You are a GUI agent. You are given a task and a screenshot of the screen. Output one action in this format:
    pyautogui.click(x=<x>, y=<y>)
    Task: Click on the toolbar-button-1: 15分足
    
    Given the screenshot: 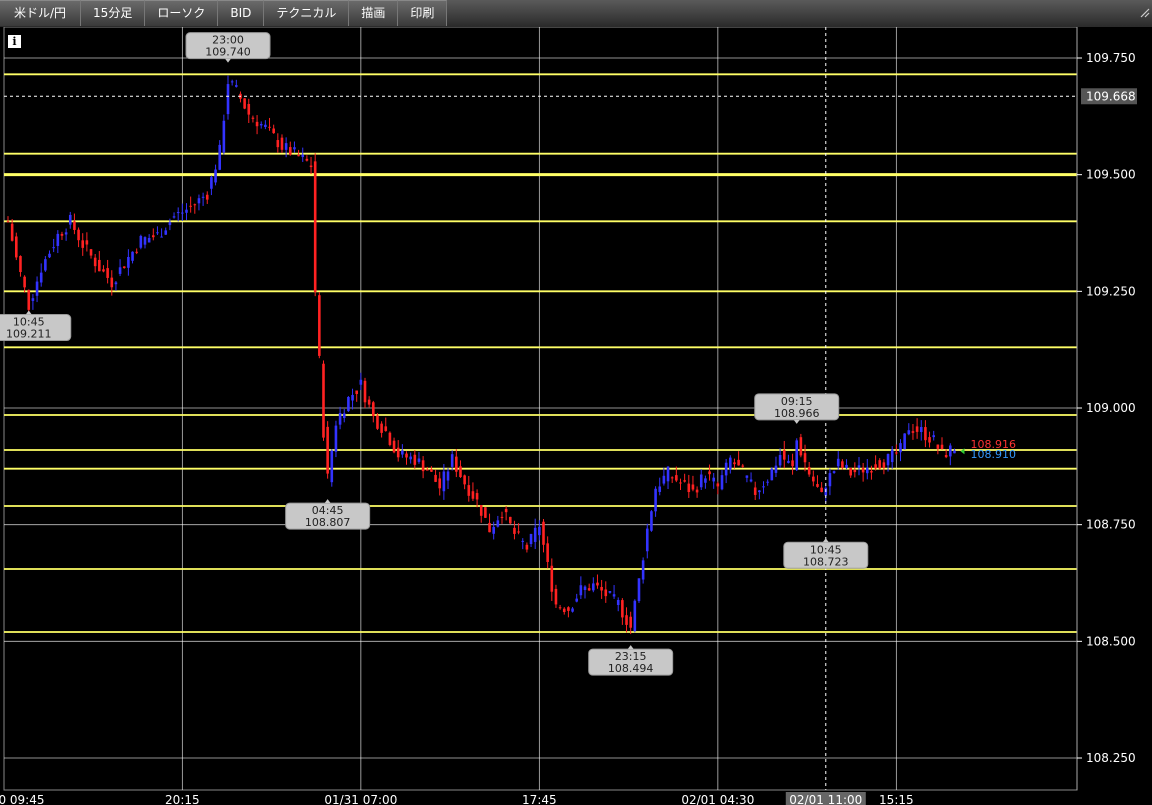 What is the action you would take?
    pyautogui.click(x=113, y=13)
    